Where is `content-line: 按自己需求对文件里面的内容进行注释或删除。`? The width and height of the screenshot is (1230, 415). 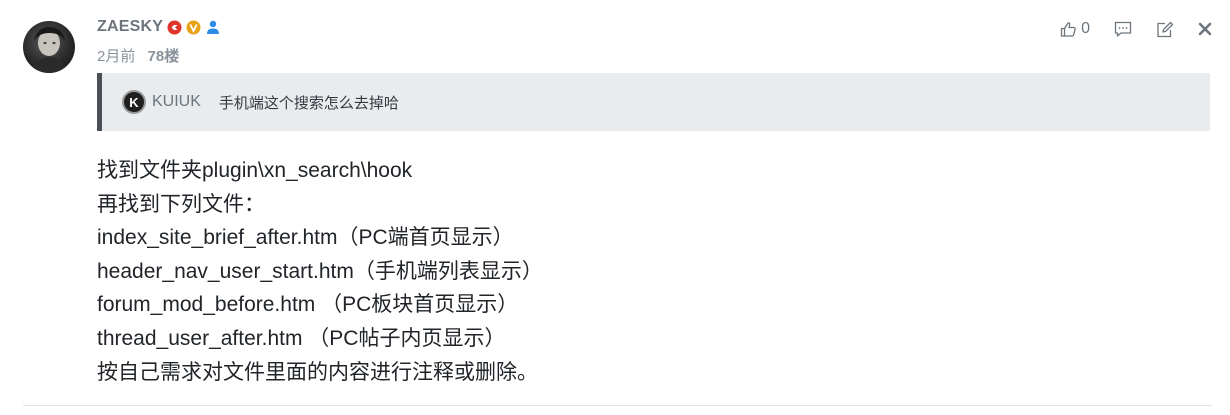 content-line: 按自己需求对文件里面的内容进行注释或删除。 is located at coordinates (317, 372).